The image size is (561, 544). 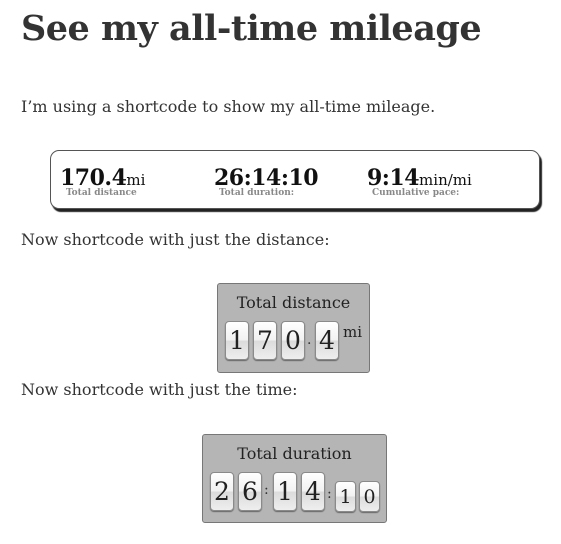 What do you see at coordinates (369, 496) in the screenshot?
I see `duration-digit: 0` at bounding box center [369, 496].